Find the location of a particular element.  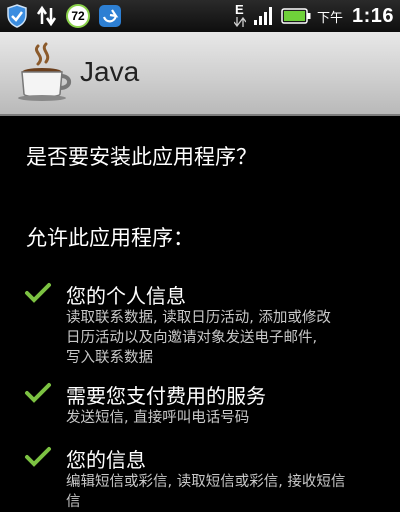

permission-paid-services: 需要您支付费用的服务 发送短信, 直接呼叫电话号码 is located at coordinates (209, 405).